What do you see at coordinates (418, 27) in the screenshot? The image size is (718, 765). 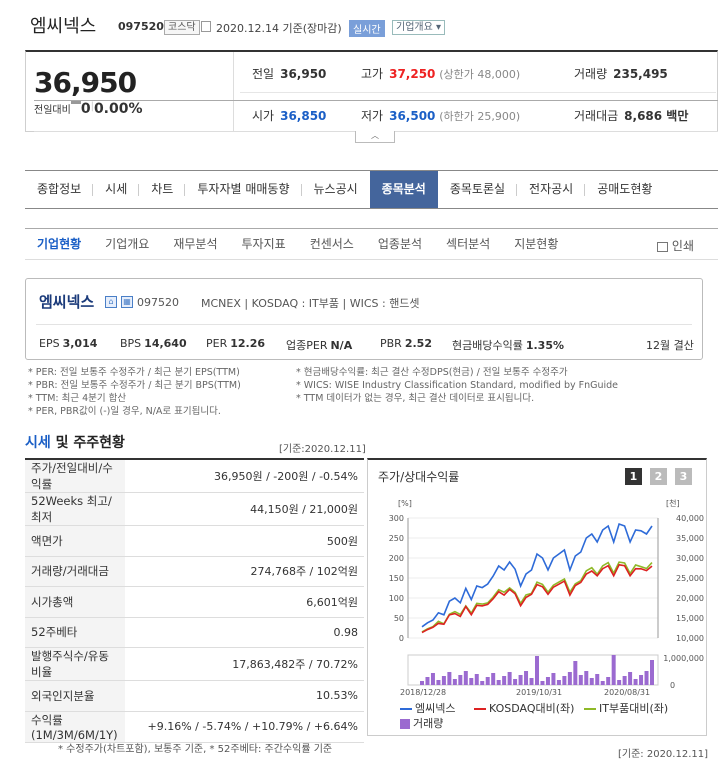 I see `company-overview-dropdown: 기업개요 ▾` at bounding box center [418, 27].